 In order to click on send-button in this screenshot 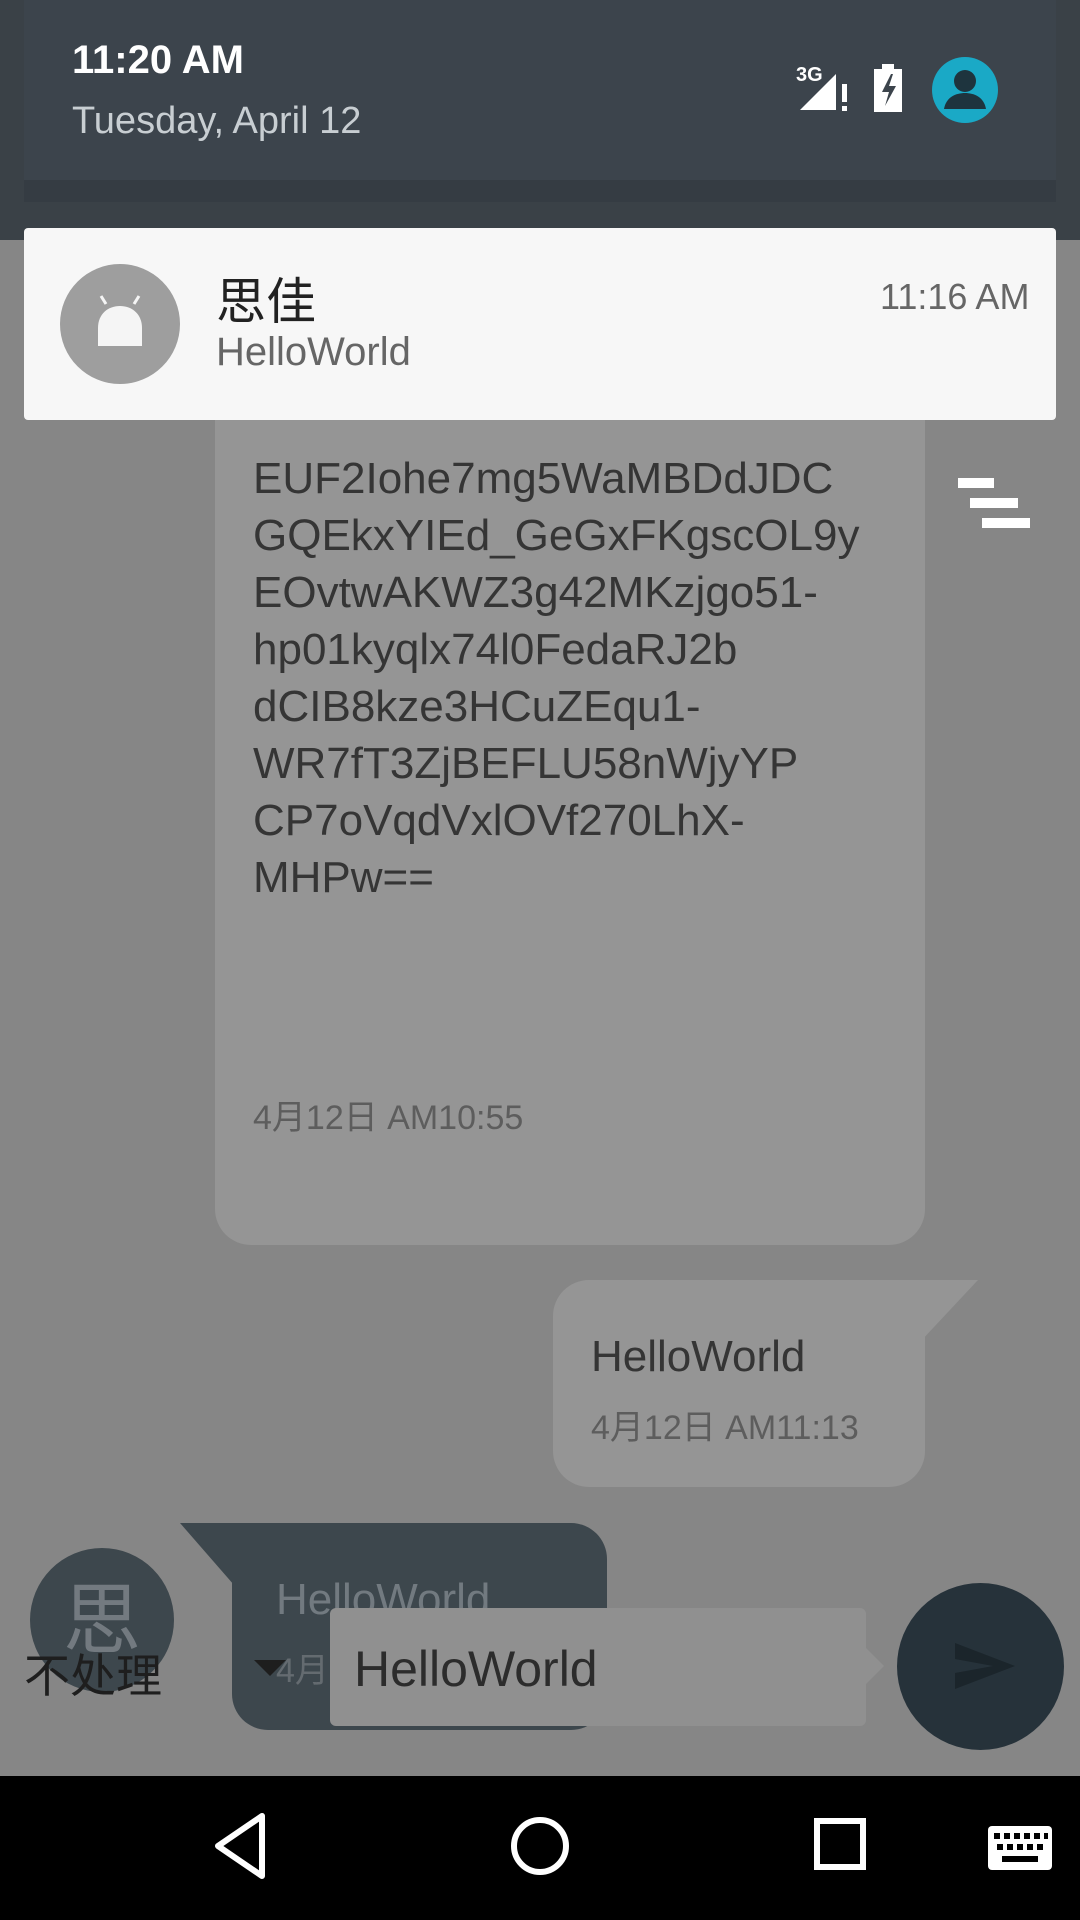, I will do `click(980, 1666)`.